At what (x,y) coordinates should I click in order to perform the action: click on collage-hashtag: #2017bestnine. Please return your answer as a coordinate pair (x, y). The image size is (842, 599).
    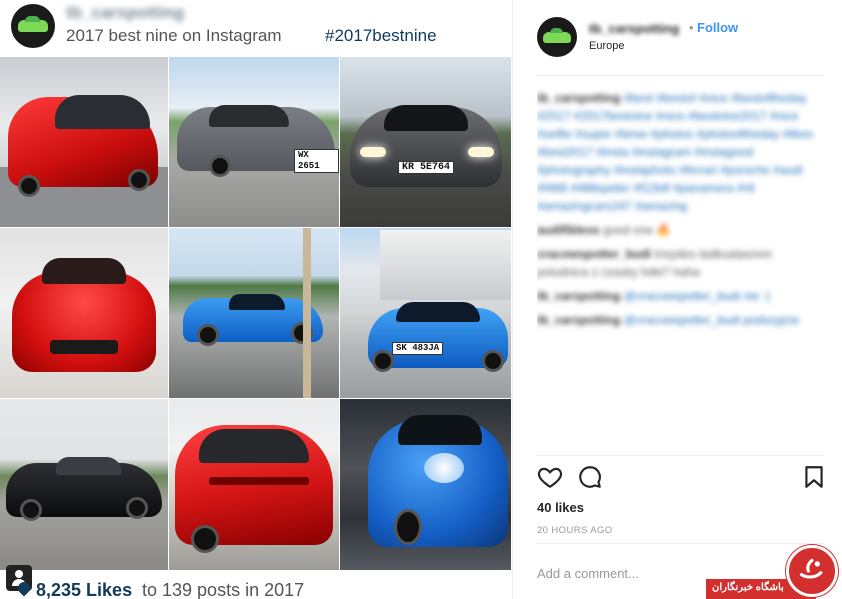
    Looking at the image, I should click on (381, 35).